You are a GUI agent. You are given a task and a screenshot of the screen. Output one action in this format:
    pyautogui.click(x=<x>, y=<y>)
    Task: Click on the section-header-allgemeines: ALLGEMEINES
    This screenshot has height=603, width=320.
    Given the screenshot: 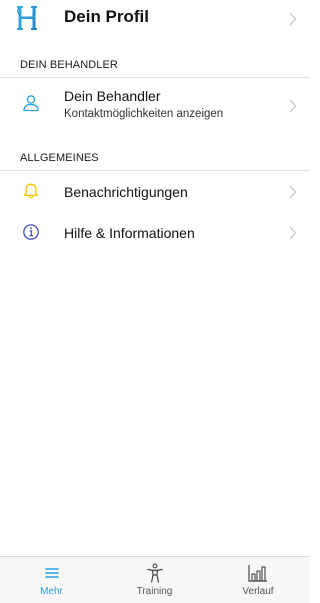 What is the action you would take?
    pyautogui.click(x=59, y=158)
    